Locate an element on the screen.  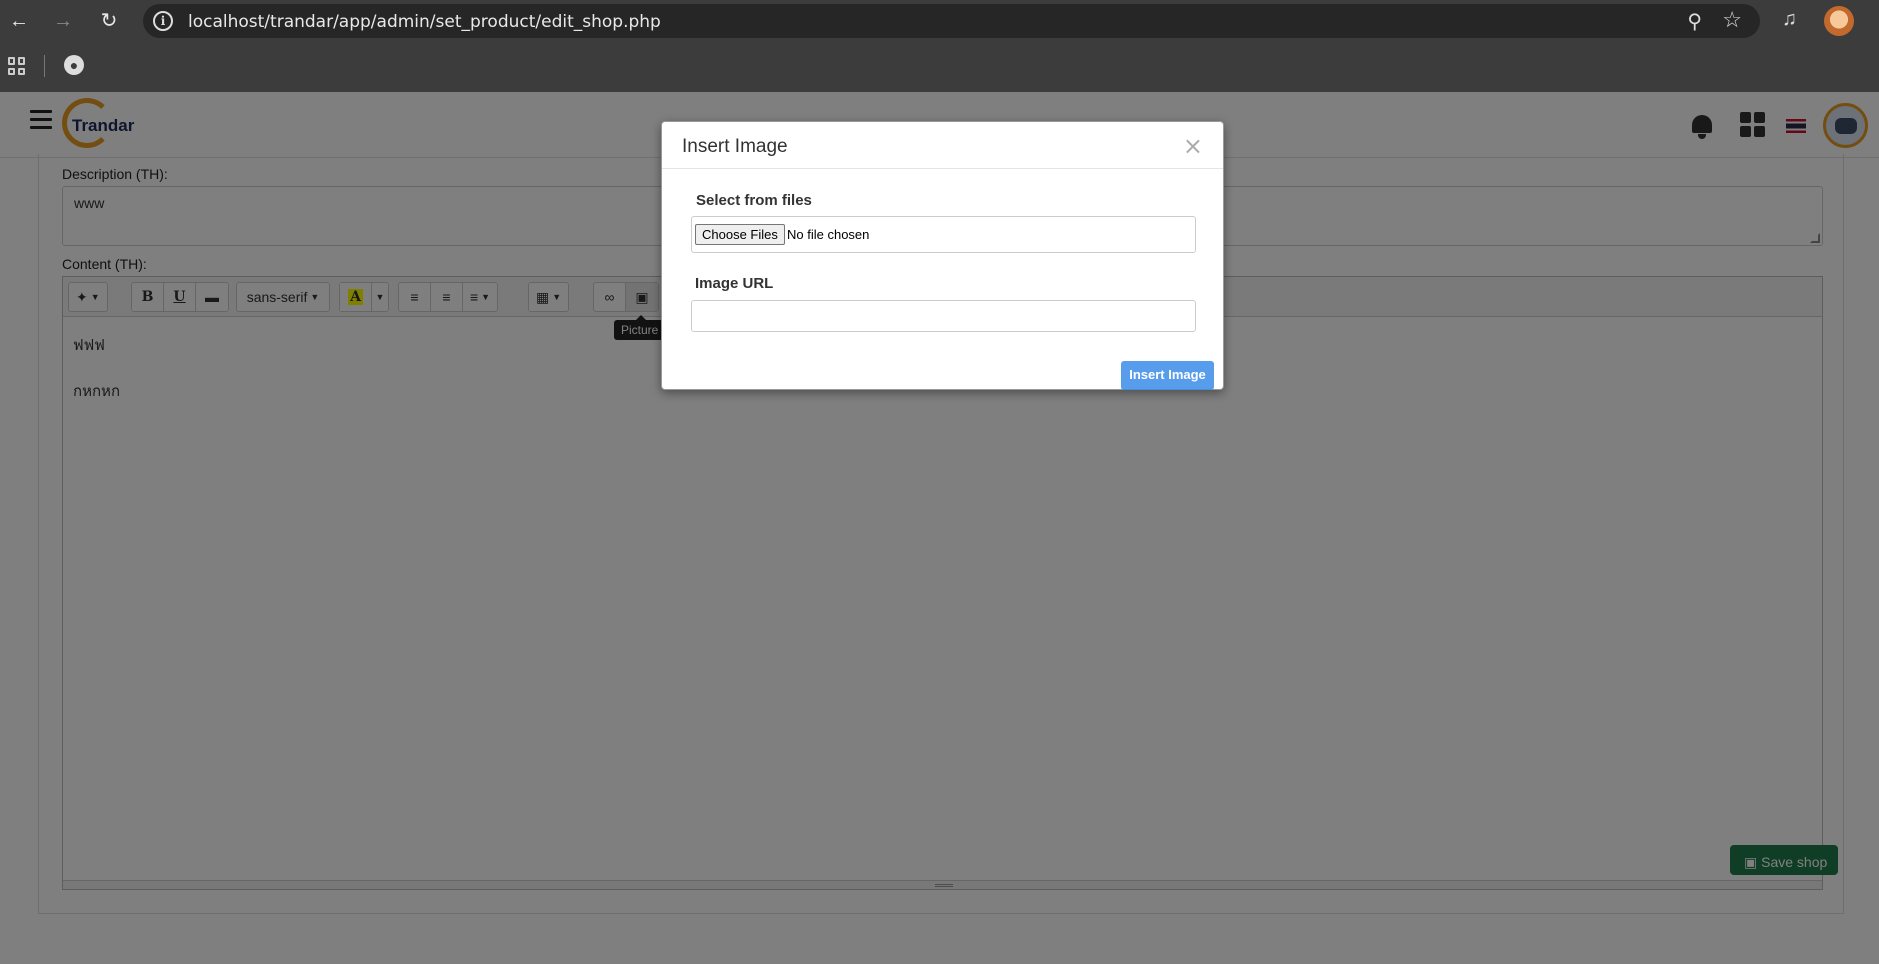
zoom-icon: ⚲ is located at coordinates (1694, 21).